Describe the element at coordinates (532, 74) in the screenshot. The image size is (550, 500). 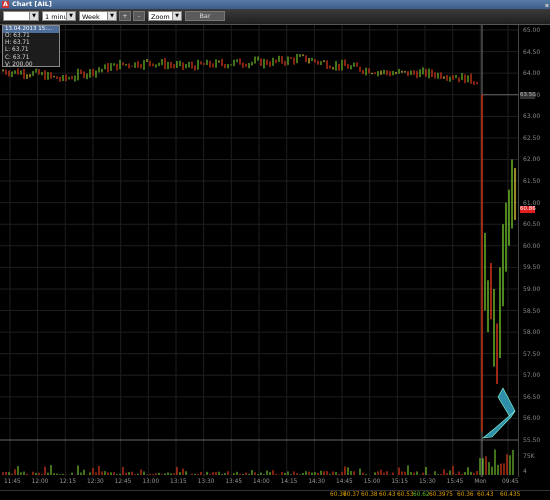
I see `price-tick-label: 64.00` at that location.